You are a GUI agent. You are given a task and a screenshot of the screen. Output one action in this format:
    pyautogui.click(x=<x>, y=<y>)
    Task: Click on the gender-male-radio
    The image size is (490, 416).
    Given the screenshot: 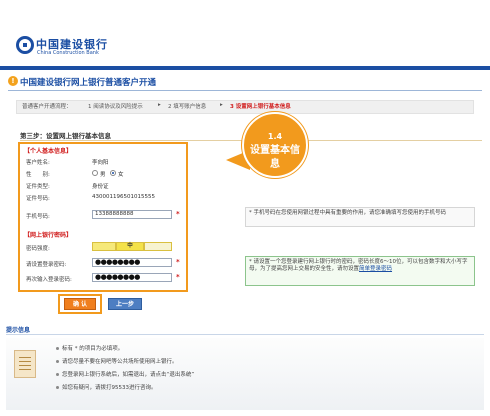 What is the action you would take?
    pyautogui.click(x=95, y=173)
    